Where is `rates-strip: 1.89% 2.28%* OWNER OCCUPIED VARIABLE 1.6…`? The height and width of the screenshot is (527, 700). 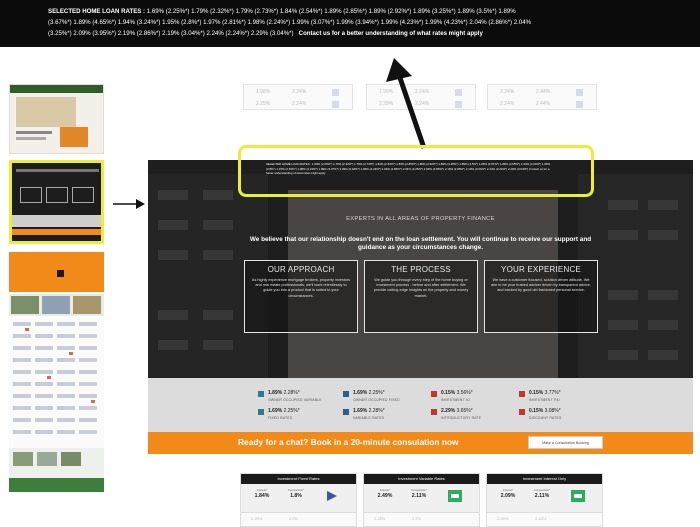
rates-strip: 1.89% 2.28%* OWNER OCCUPIED VARIABLE 1.6… is located at coordinates (420, 405).